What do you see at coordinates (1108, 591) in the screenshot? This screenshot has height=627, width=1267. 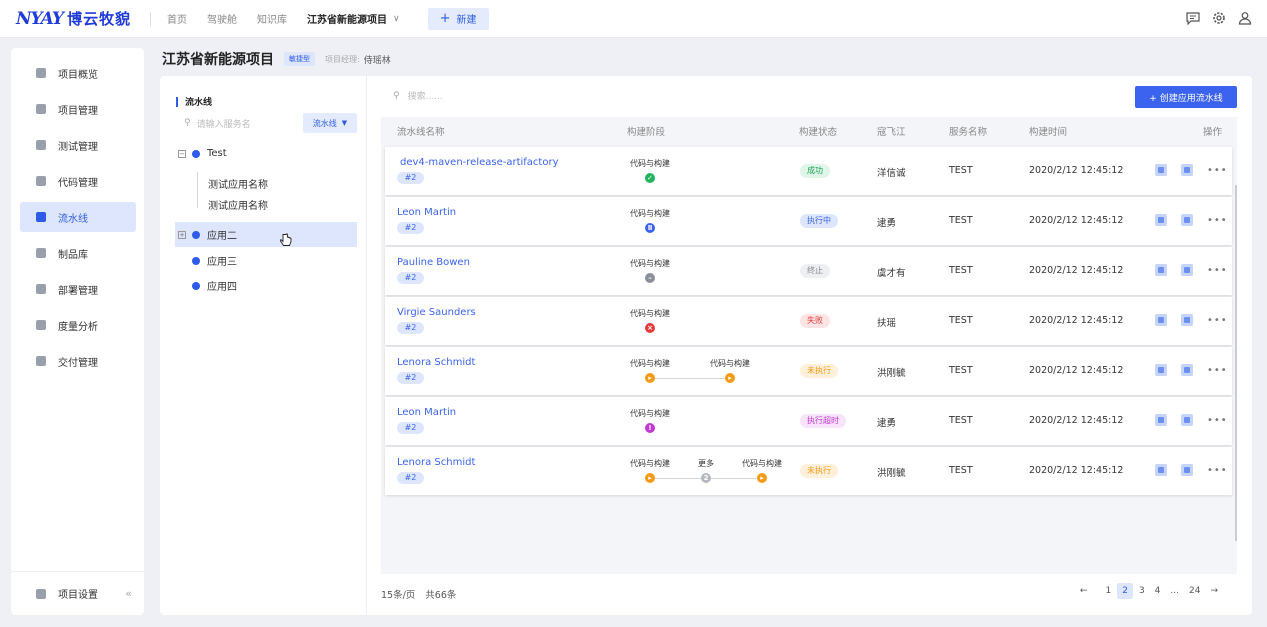 I see `page-1: 1` at bounding box center [1108, 591].